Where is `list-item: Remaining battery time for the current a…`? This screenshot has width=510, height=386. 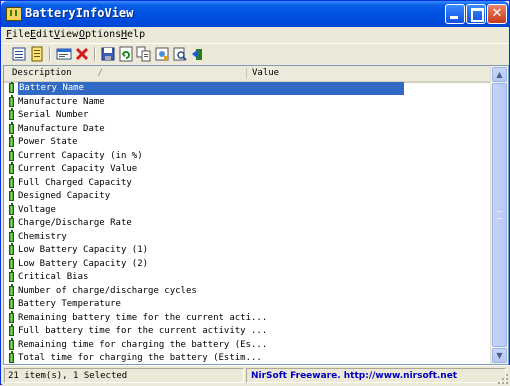 list-item: Remaining battery time for the current a… is located at coordinates (248, 317).